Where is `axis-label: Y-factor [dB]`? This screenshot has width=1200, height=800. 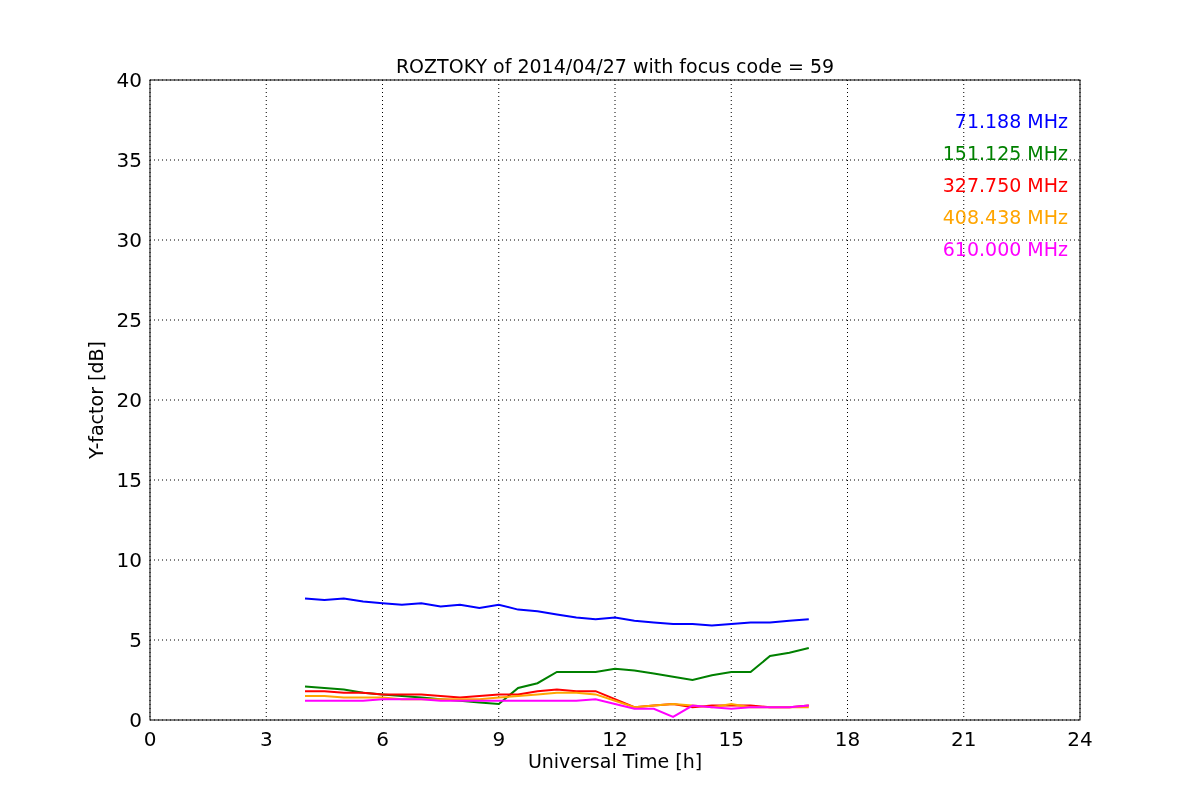
axis-label: Y-factor [dB] is located at coordinates (96, 400).